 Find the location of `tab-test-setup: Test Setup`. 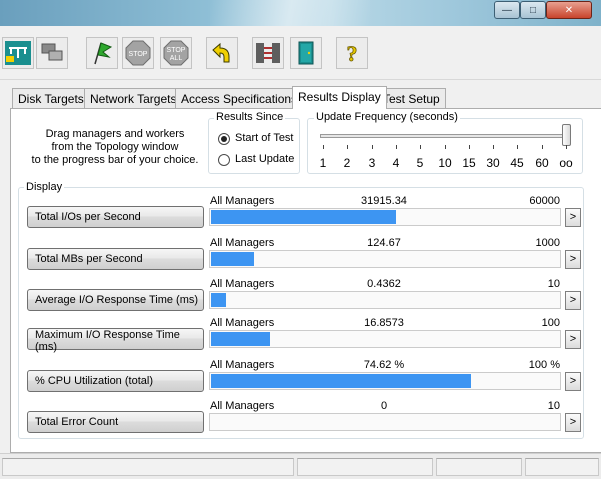

tab-test-setup: Test Setup is located at coordinates (411, 98).